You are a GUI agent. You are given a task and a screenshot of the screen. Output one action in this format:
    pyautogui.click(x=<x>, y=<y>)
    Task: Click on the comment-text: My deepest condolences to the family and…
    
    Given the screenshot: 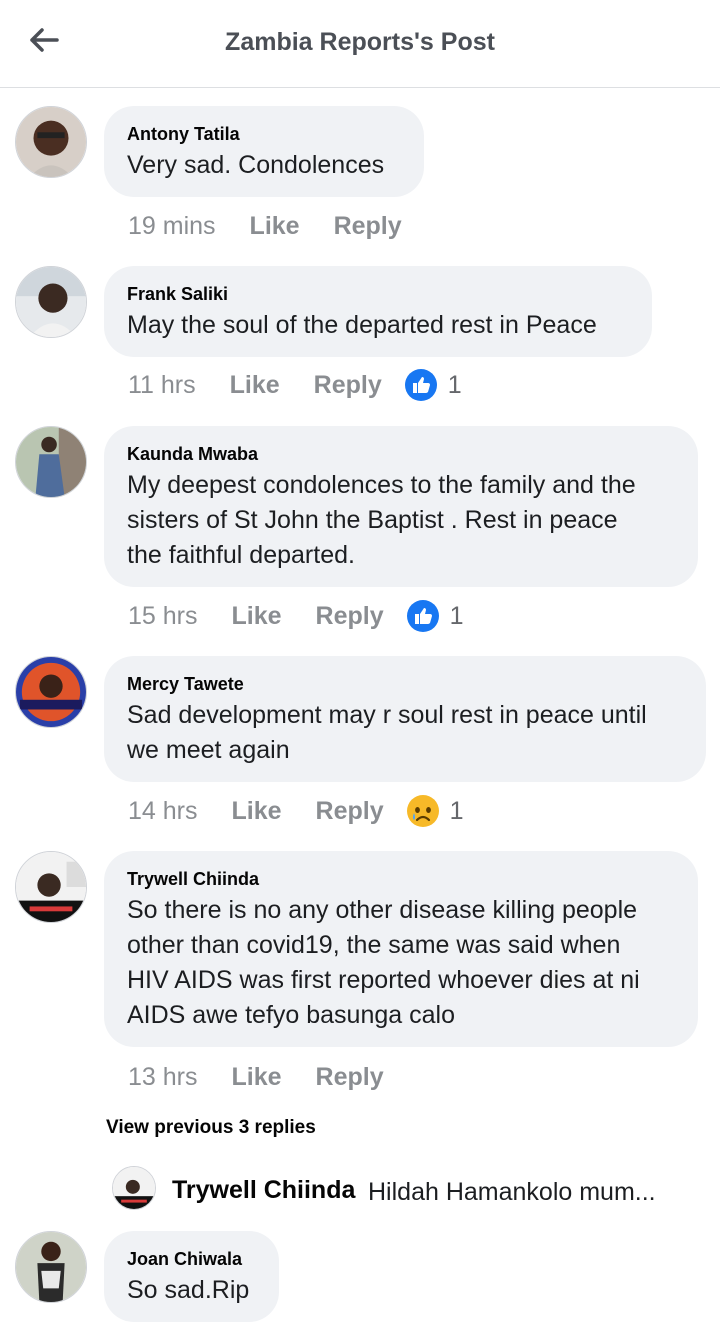 What is the action you would take?
    pyautogui.click(x=381, y=520)
    